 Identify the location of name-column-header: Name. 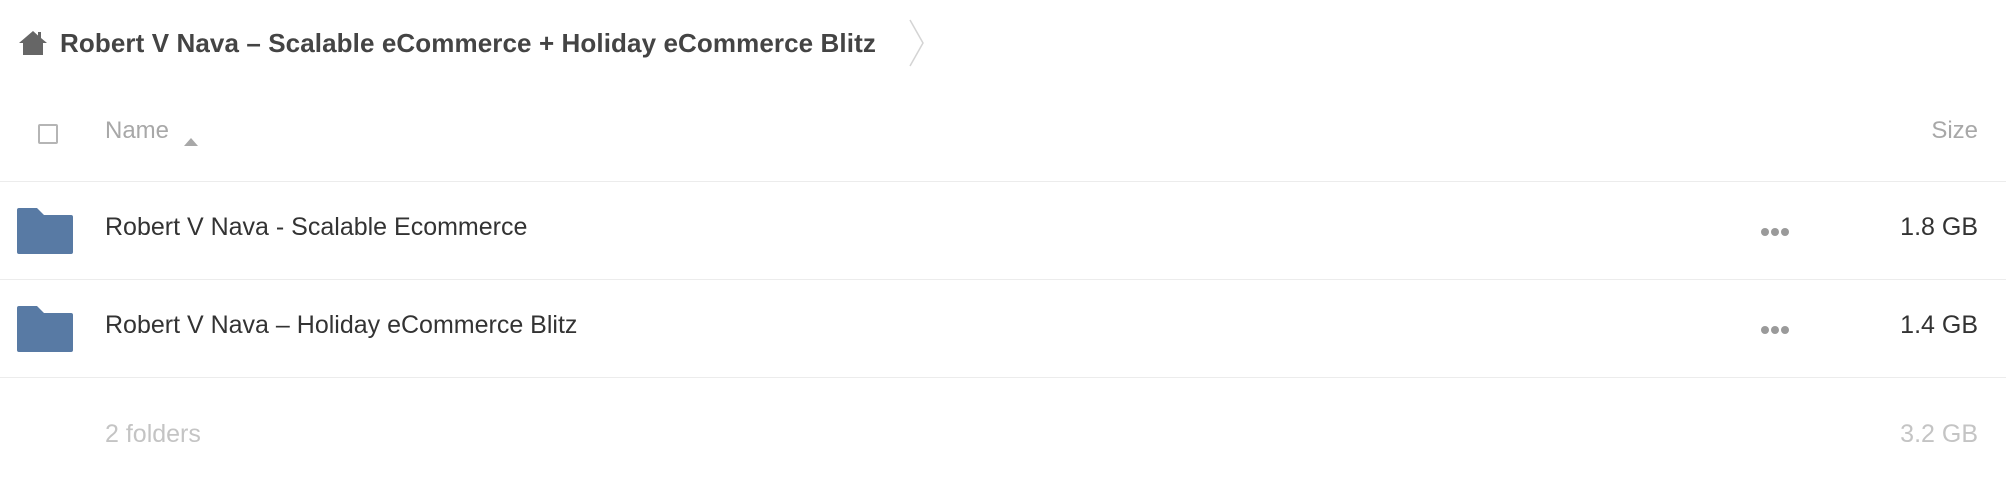
(152, 131).